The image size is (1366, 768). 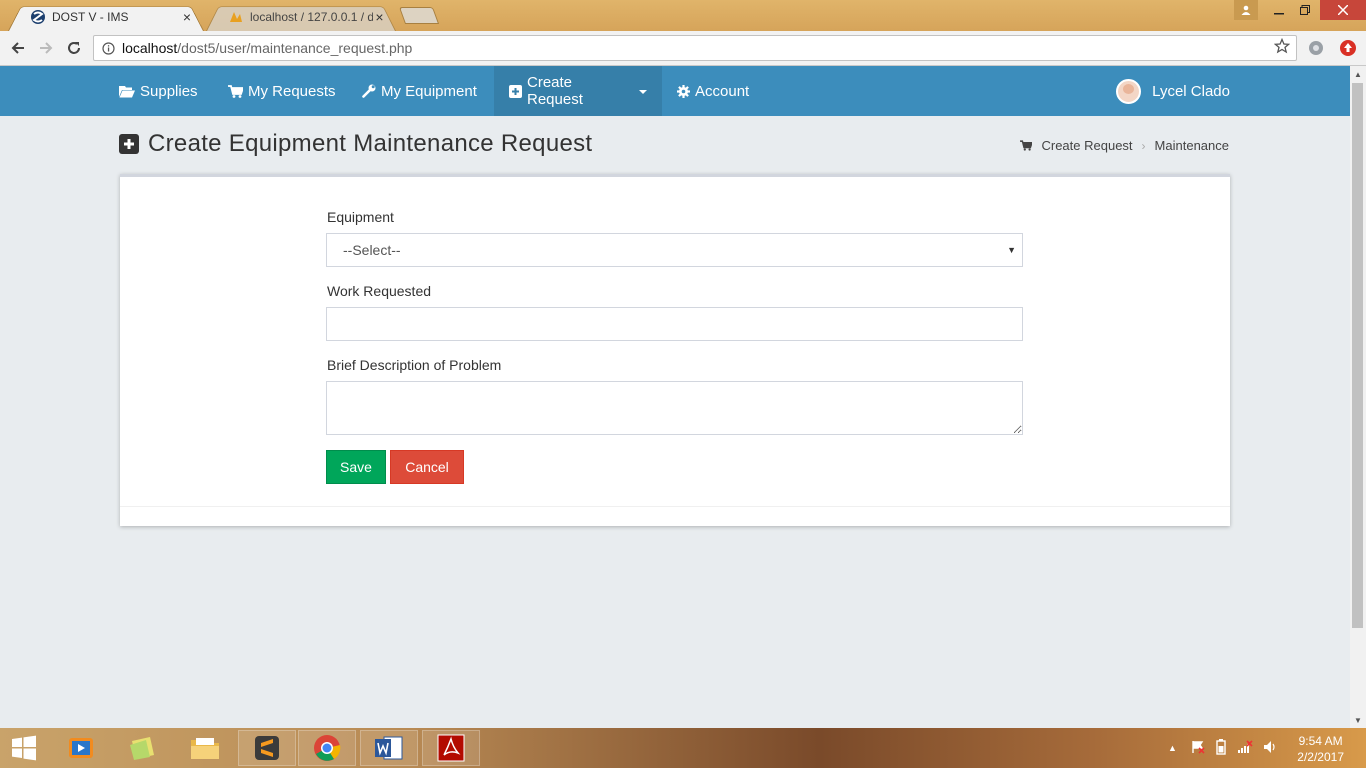 I want to click on breadcrumb: Create Request › Maintenance, so click(x=1124, y=145).